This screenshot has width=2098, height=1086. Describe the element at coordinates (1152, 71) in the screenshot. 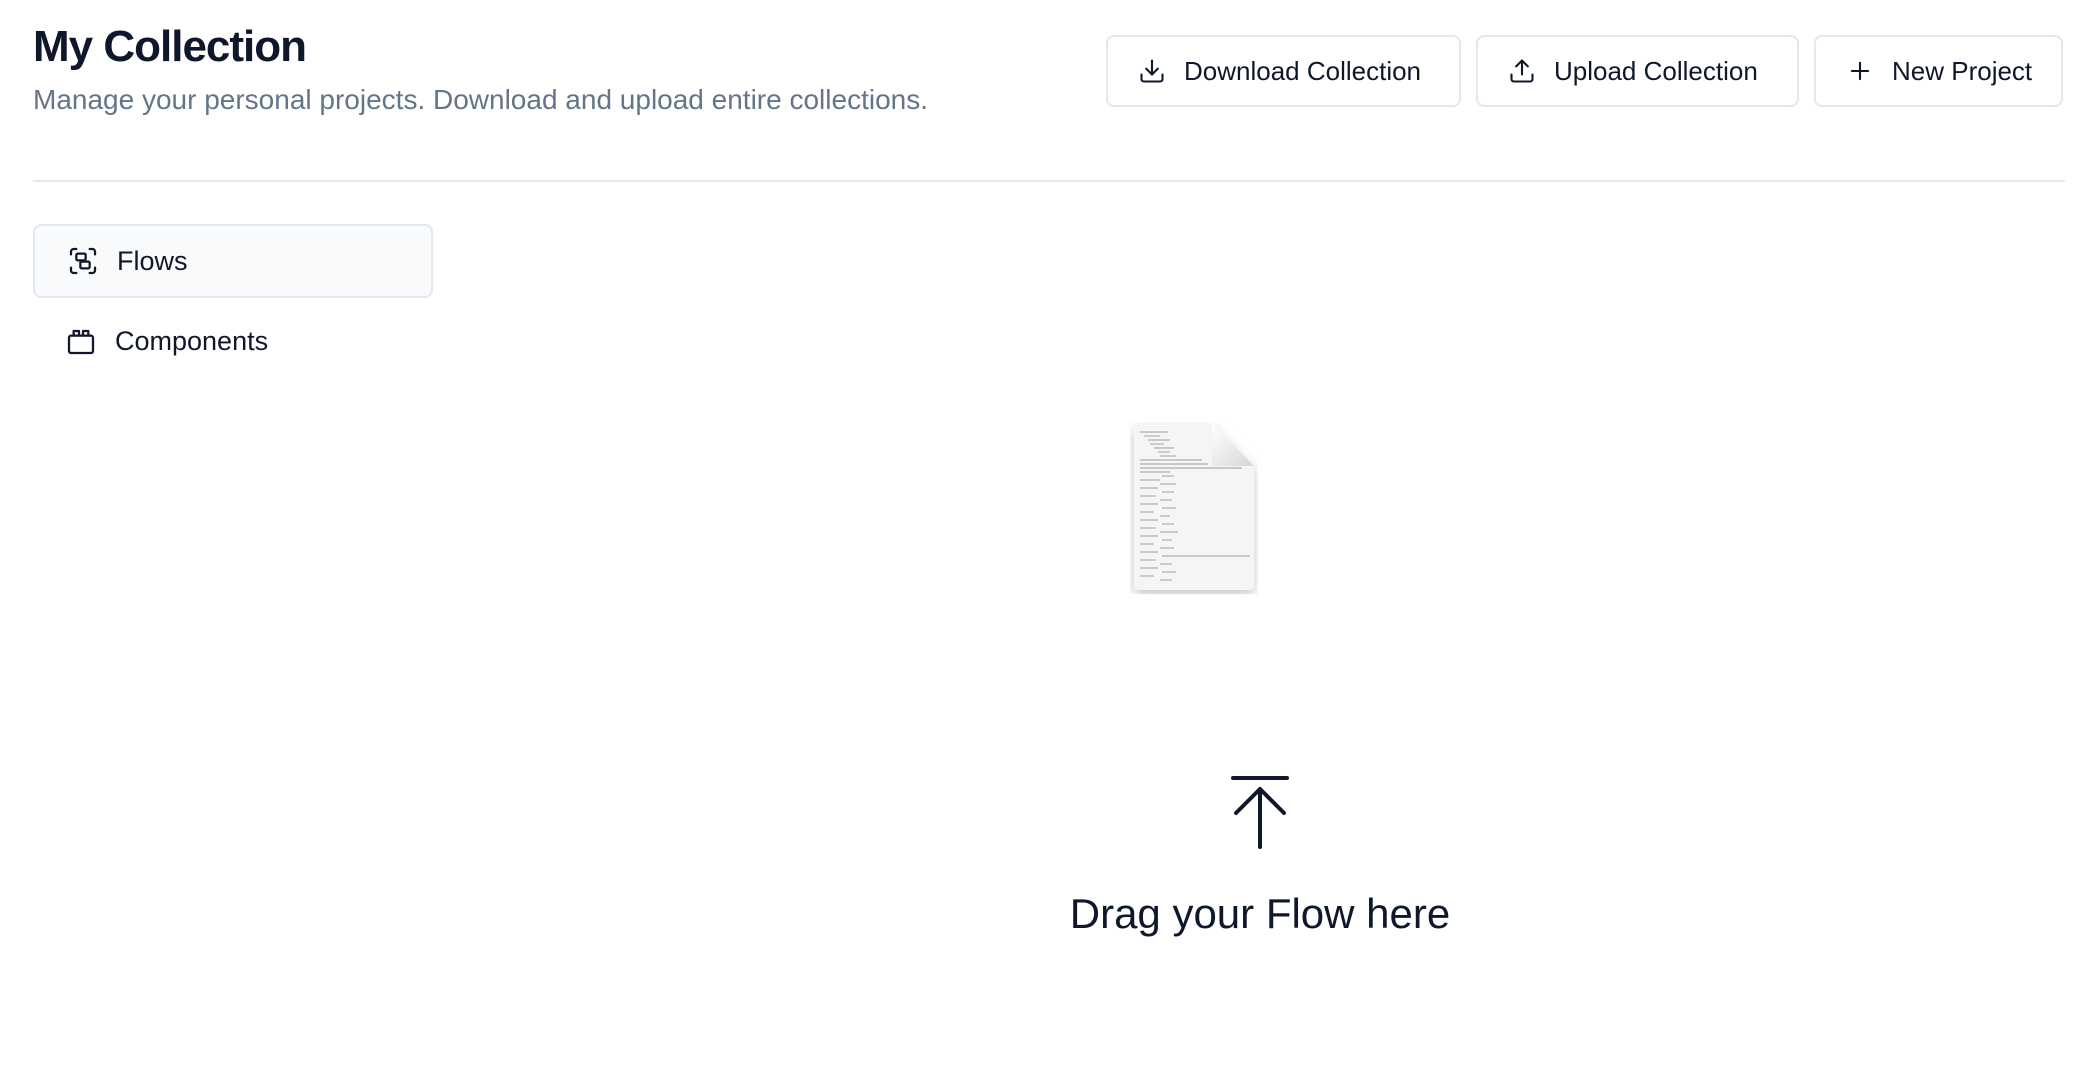

I see `download-icon` at that location.